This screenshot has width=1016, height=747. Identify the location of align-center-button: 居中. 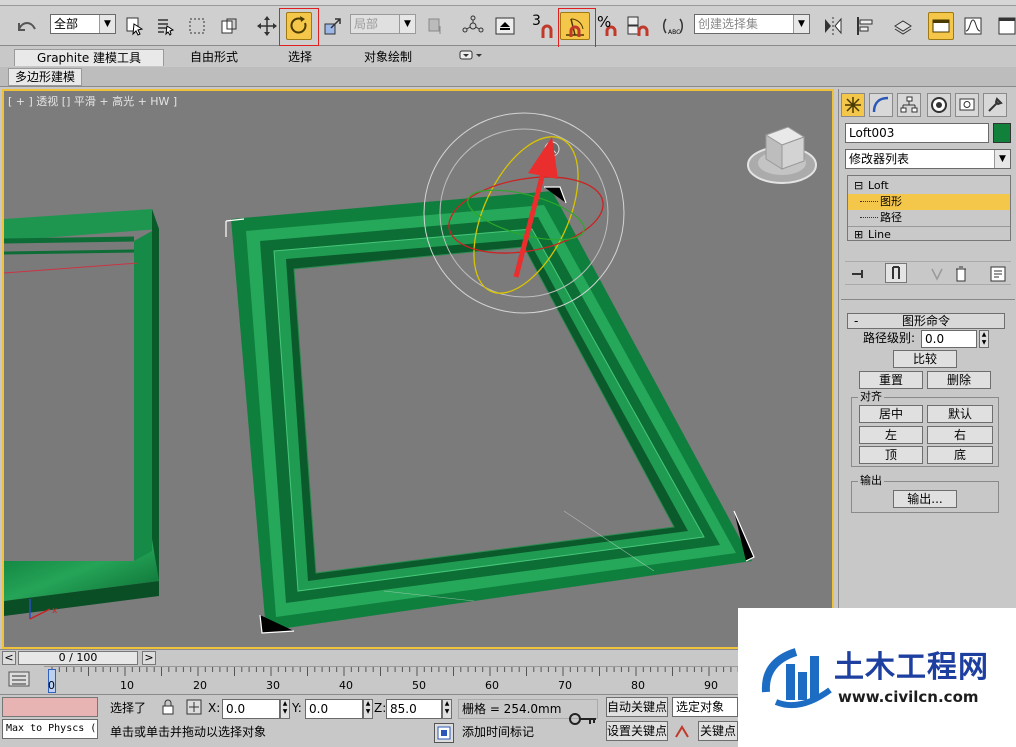
(891, 414).